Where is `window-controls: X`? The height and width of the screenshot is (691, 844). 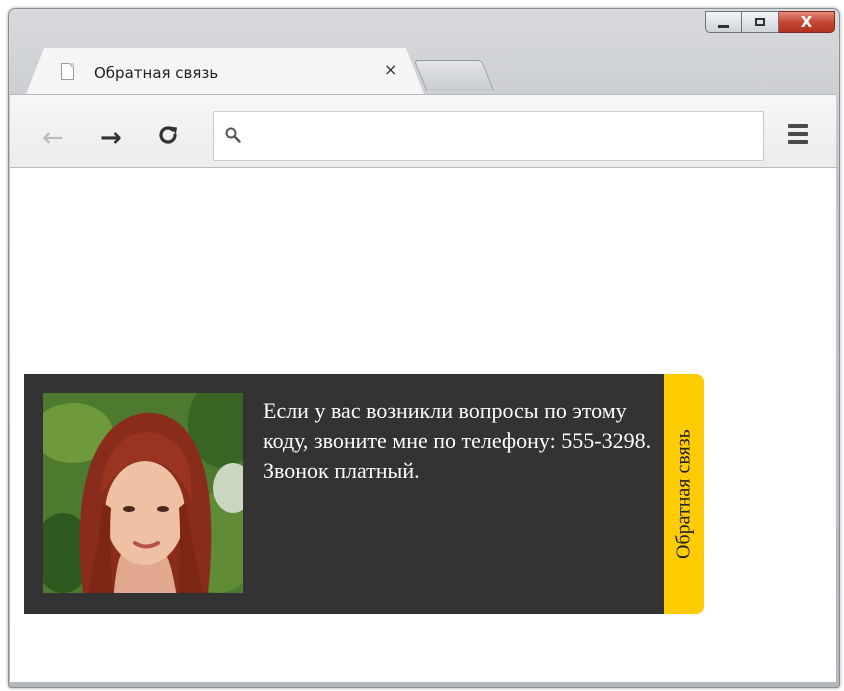
window-controls: X is located at coordinates (770, 22).